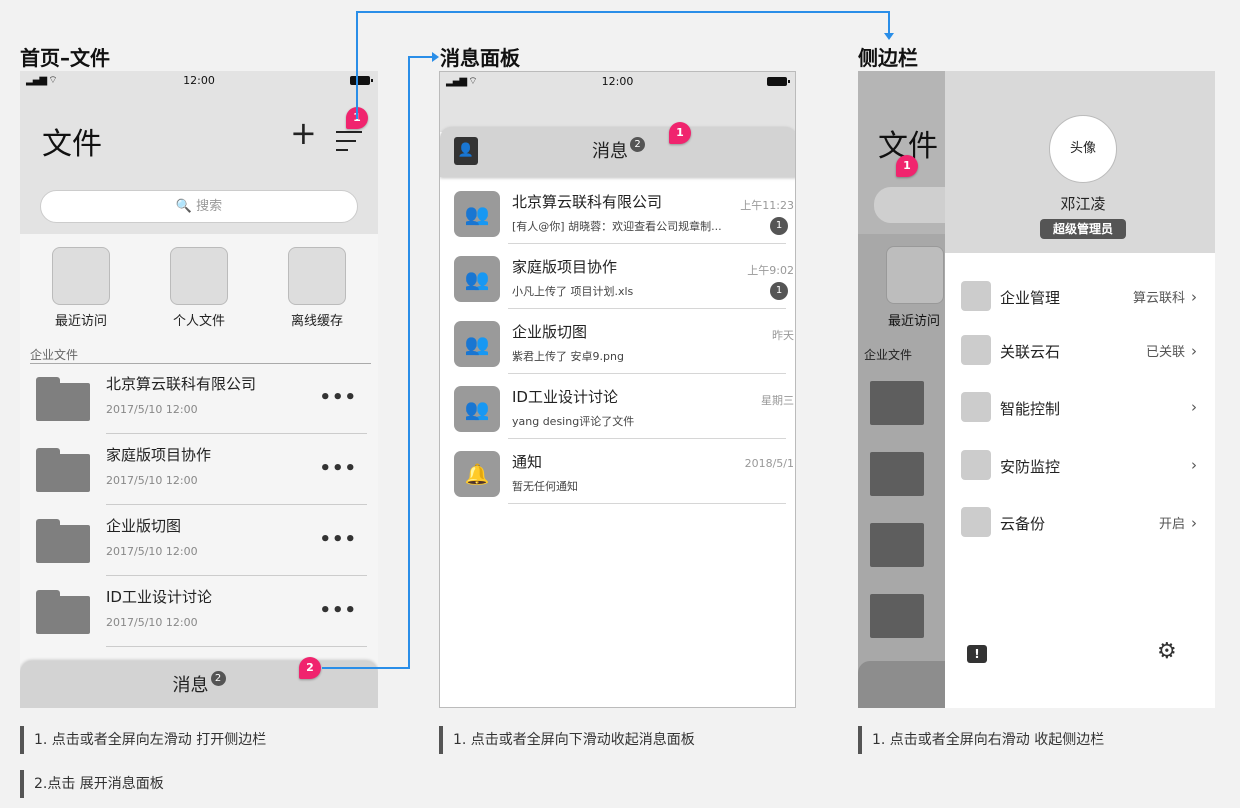 This screenshot has height=808, width=1240. Describe the element at coordinates (92, 784) in the screenshot. I see `note-home-2: 2.点击 展开消息面板` at that location.